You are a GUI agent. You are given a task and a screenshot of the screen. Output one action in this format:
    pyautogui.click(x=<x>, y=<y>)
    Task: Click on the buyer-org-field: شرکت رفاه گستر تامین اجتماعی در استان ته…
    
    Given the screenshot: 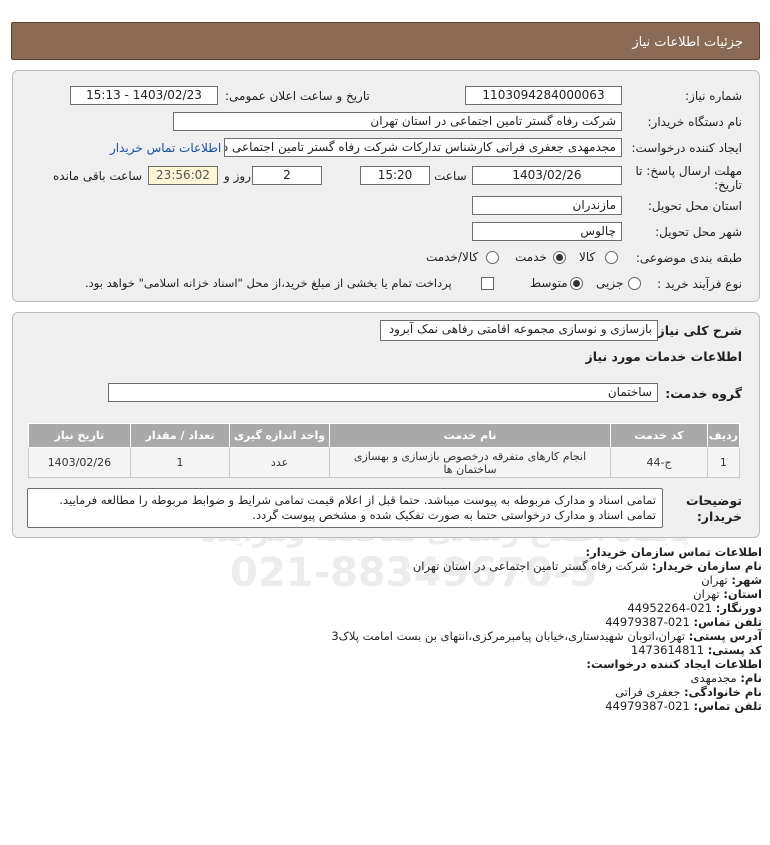 What is the action you would take?
    pyautogui.click(x=397, y=121)
    